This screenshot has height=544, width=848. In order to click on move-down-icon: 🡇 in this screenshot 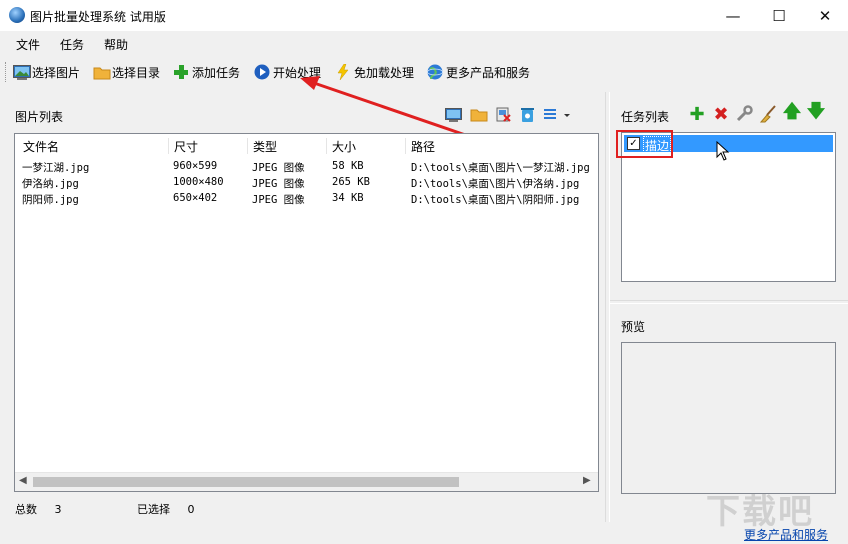, I will do `click(816, 112)`.